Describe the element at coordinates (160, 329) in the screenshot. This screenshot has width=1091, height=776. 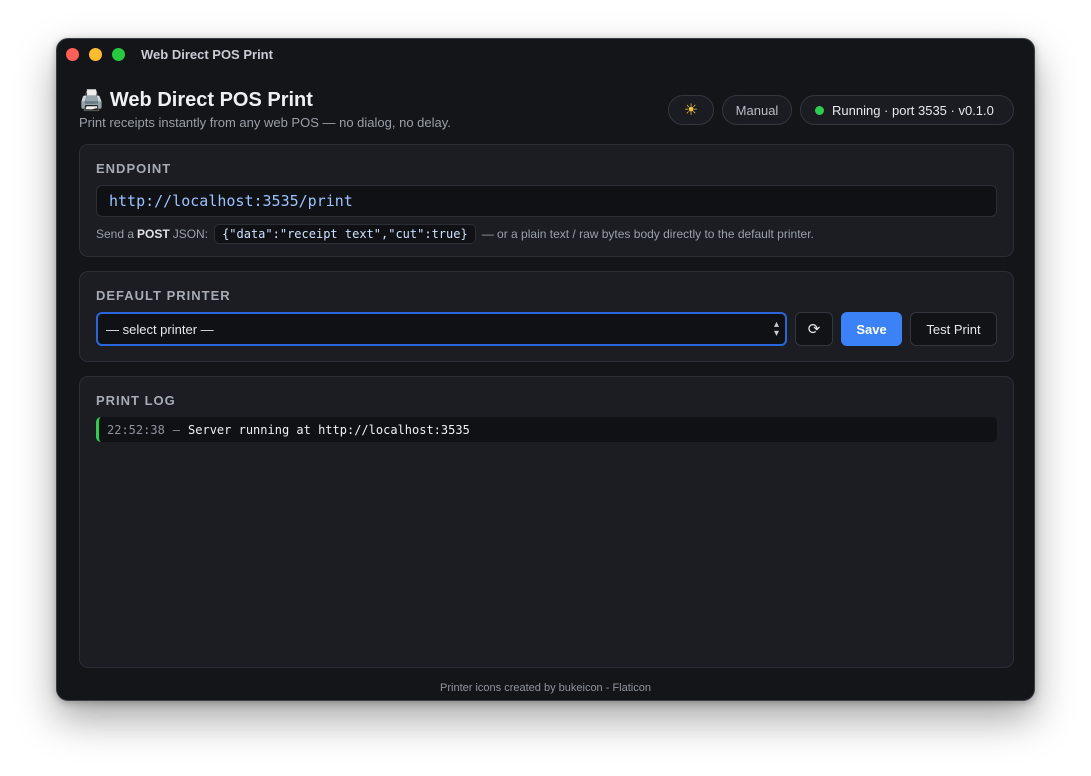
I see `printer-select-value: — select printer —` at that location.